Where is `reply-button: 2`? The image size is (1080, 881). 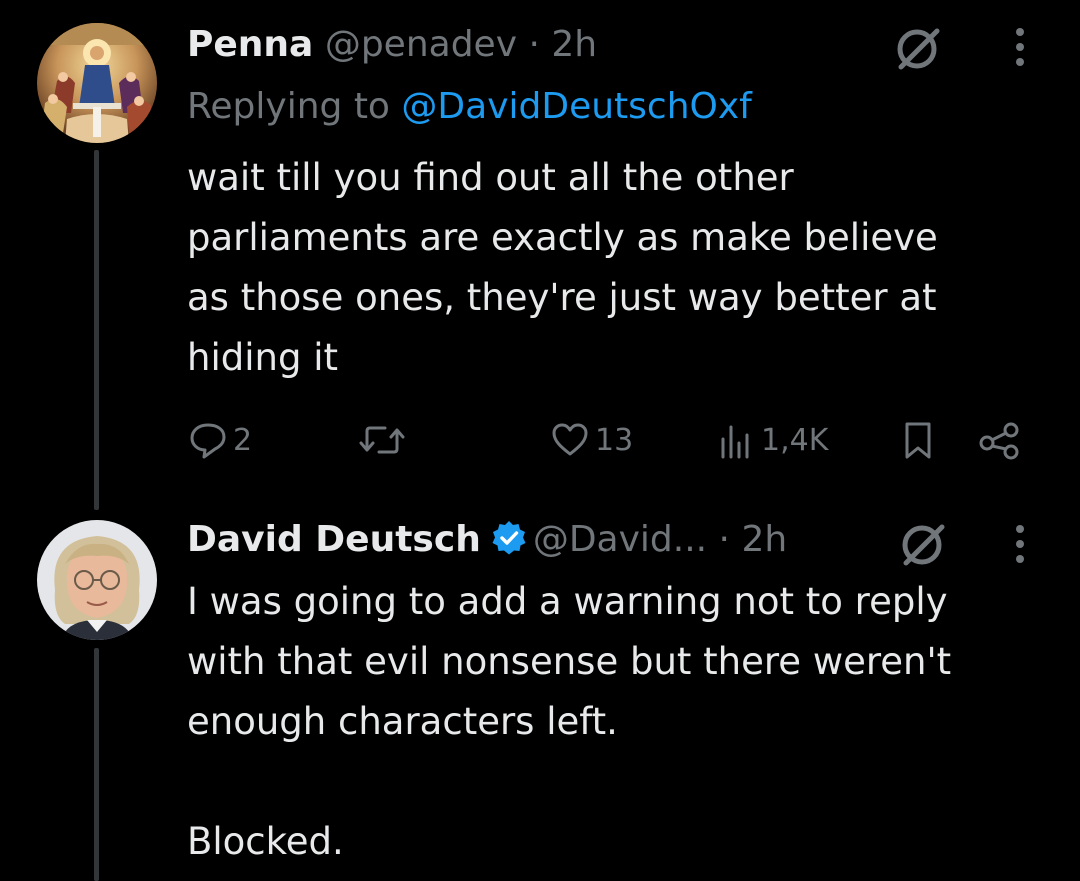 reply-button: 2 is located at coordinates (219, 440).